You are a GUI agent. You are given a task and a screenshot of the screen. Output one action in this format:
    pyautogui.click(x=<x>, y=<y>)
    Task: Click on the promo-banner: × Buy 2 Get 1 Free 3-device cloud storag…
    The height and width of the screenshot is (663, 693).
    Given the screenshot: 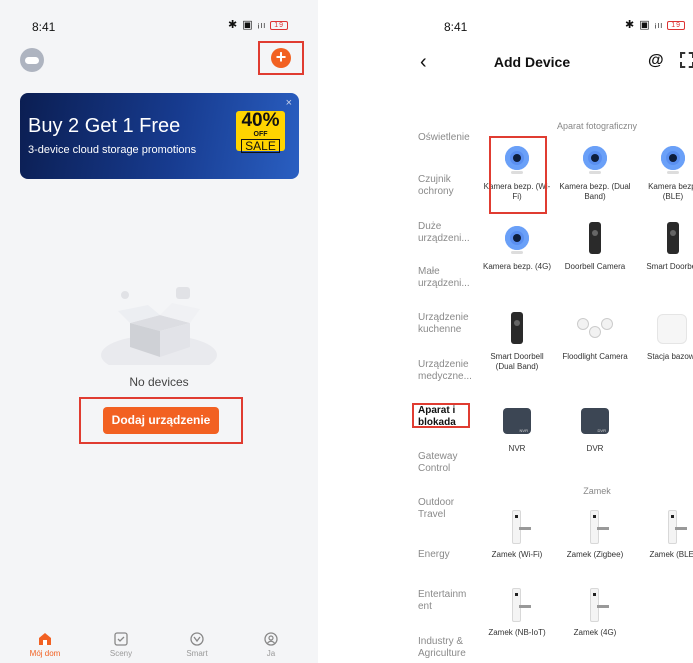 What is the action you would take?
    pyautogui.click(x=159, y=136)
    